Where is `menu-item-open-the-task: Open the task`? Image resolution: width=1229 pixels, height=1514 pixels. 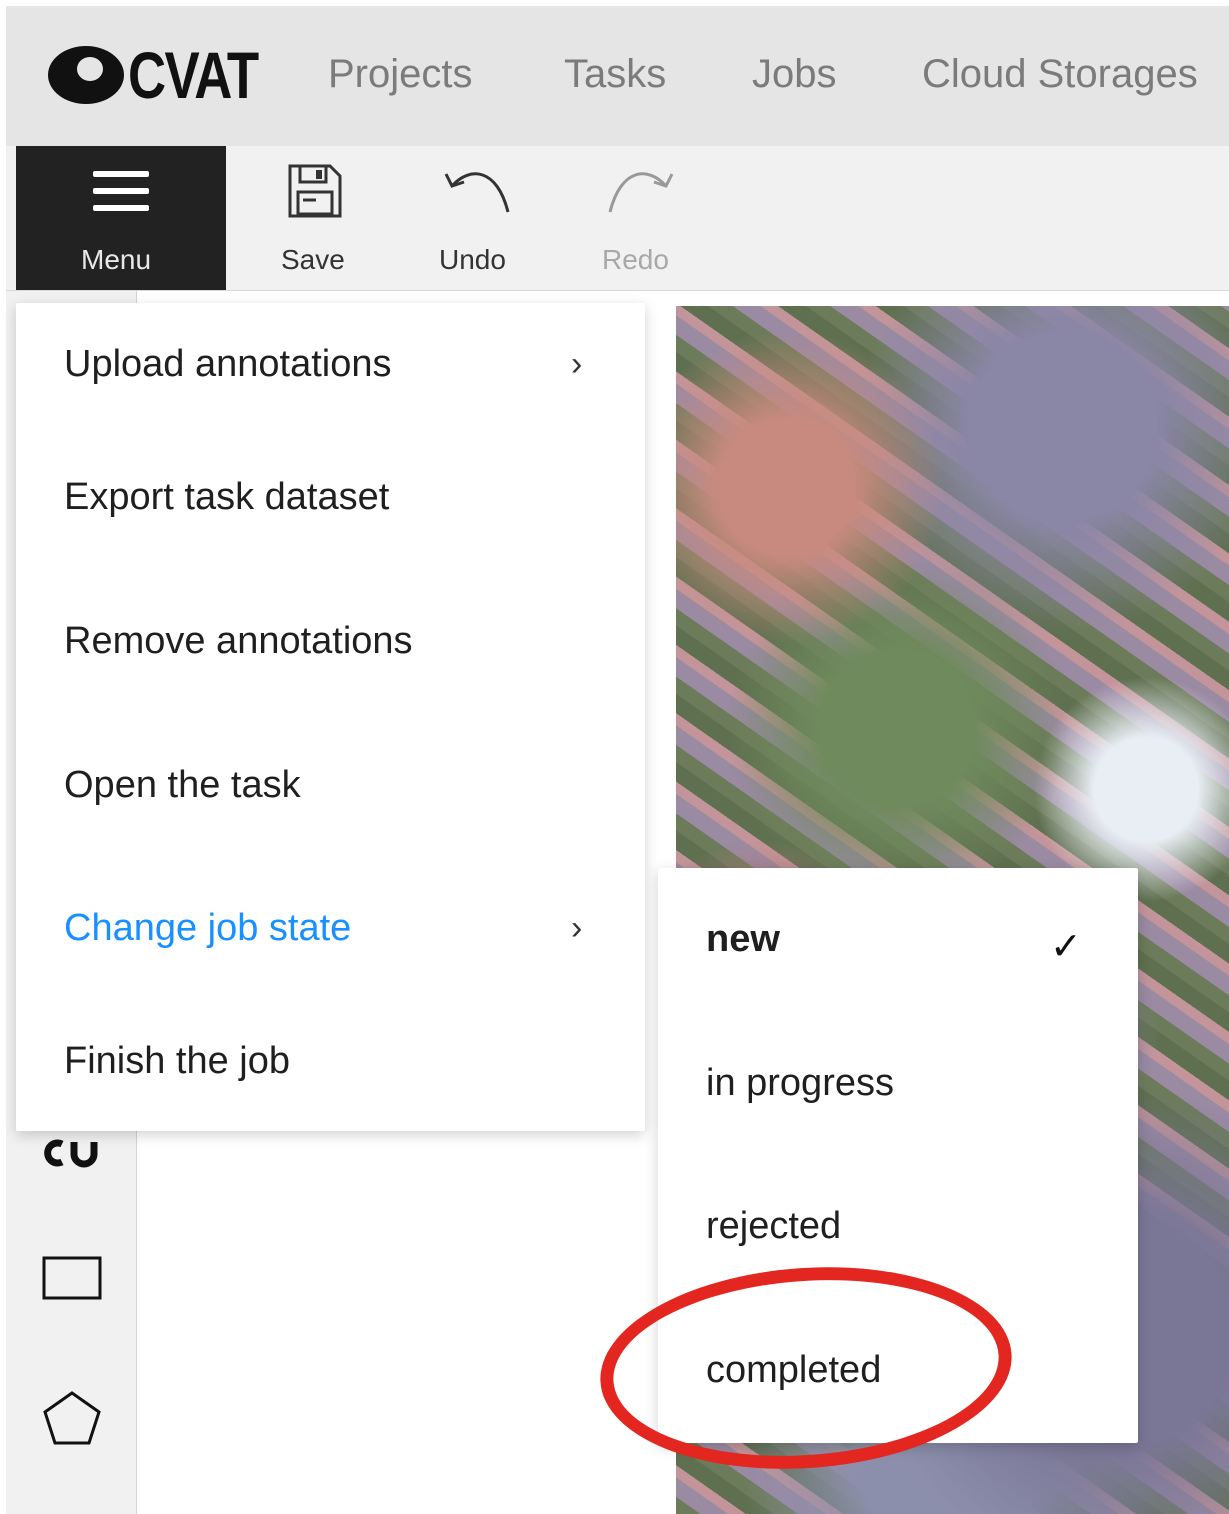
menu-item-open-the-task: Open the task is located at coordinates (182, 785).